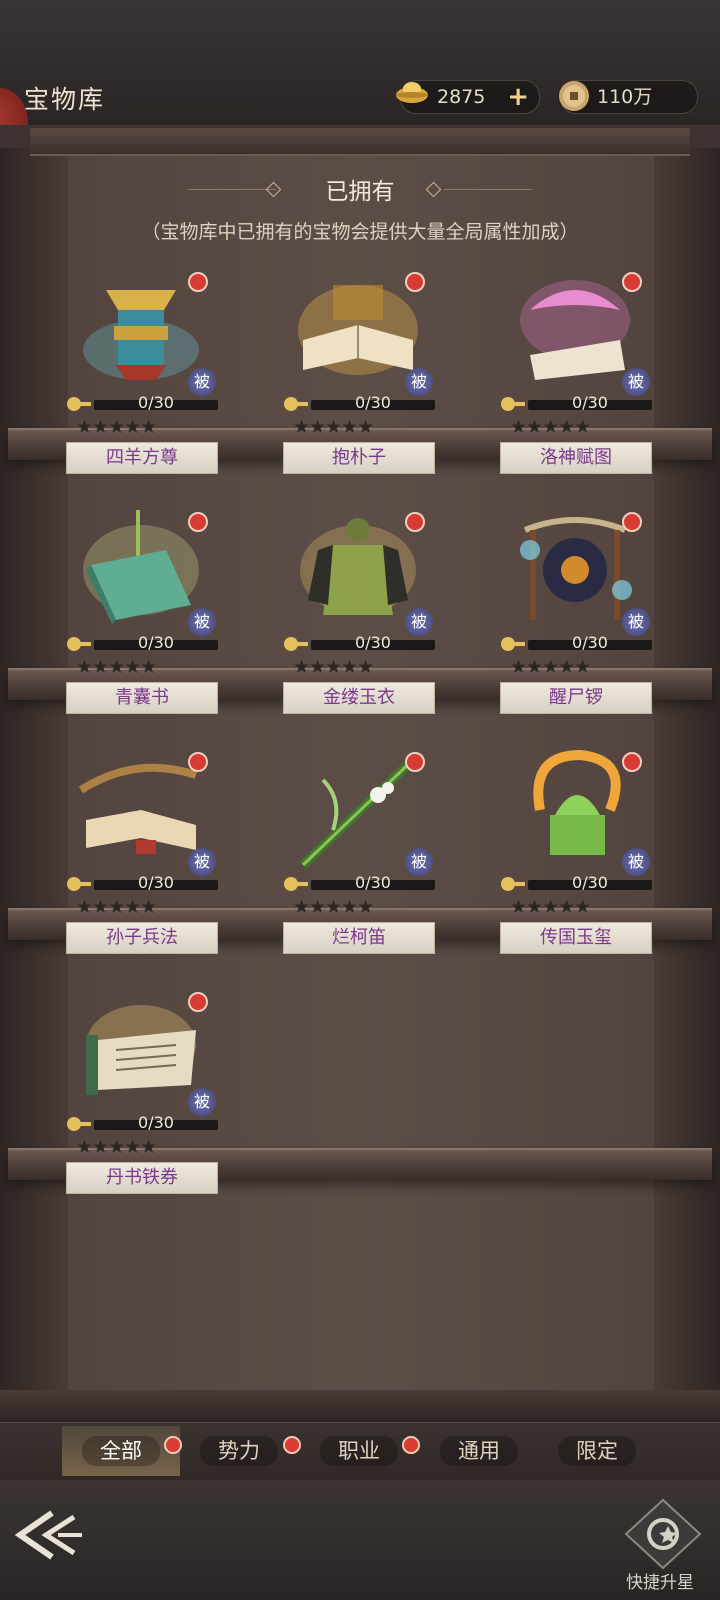 This screenshot has height=1600, width=720. I want to click on treasure-name: 丹书铁券, so click(142, 1178).